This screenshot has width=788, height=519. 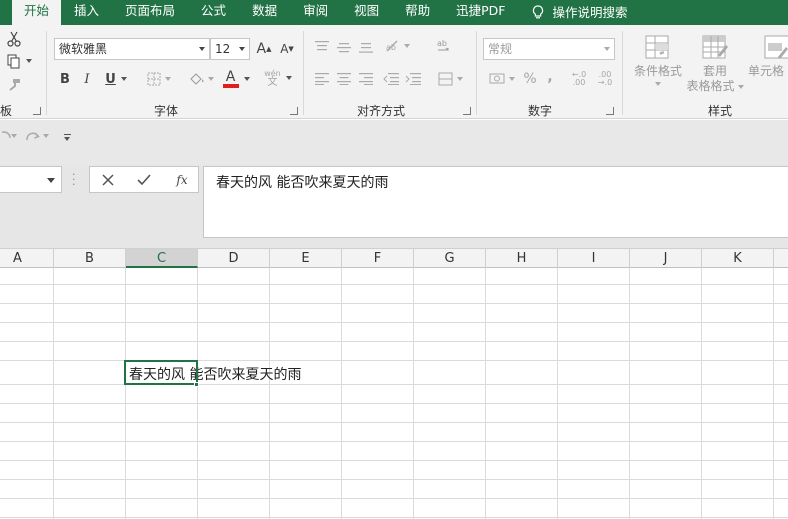 What do you see at coordinates (610, 111) in the screenshot?
I see `number-launcher-icon` at bounding box center [610, 111].